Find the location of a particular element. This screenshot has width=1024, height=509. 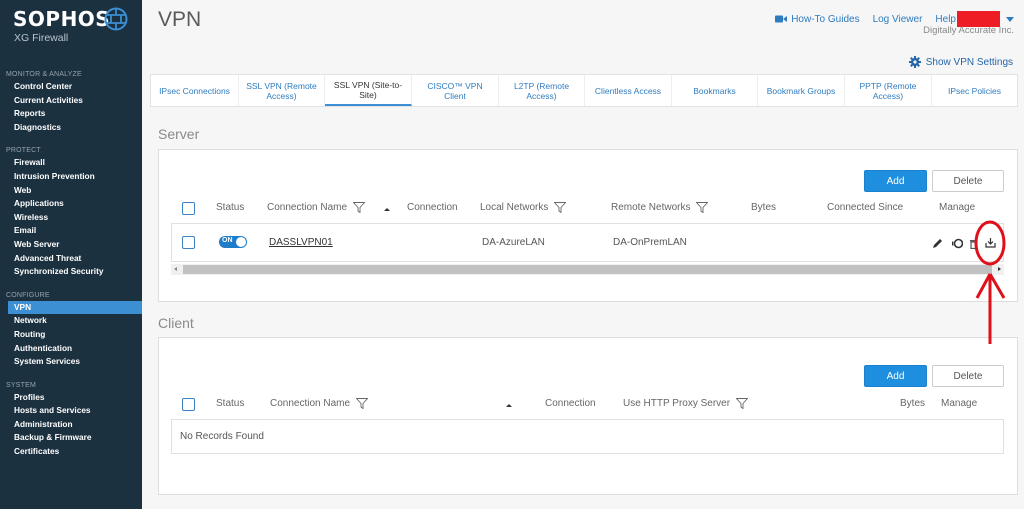

connection-name-link: DASSLVPN01 is located at coordinates (301, 242).